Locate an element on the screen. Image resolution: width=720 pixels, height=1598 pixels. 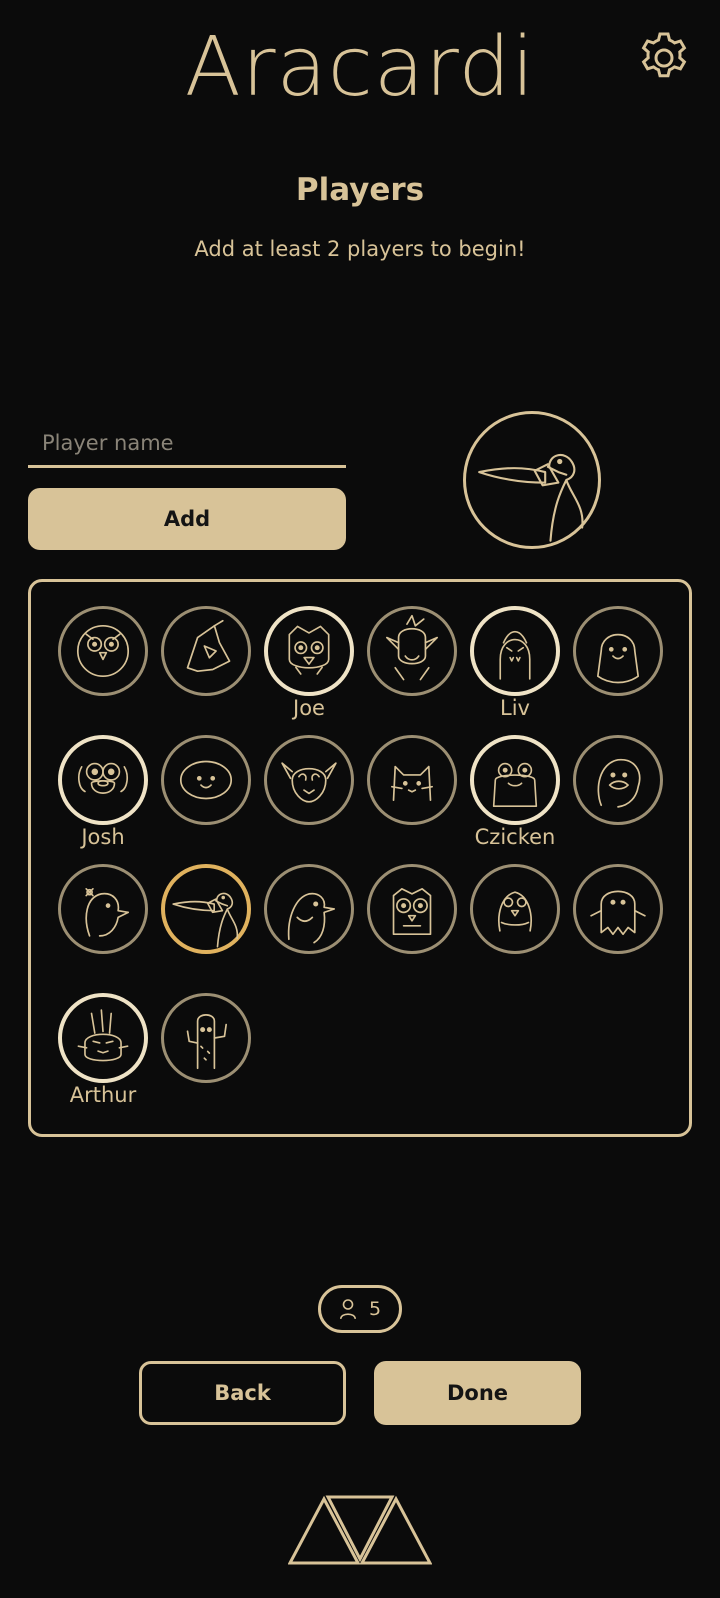
done-button: Done is located at coordinates (477, 1393).